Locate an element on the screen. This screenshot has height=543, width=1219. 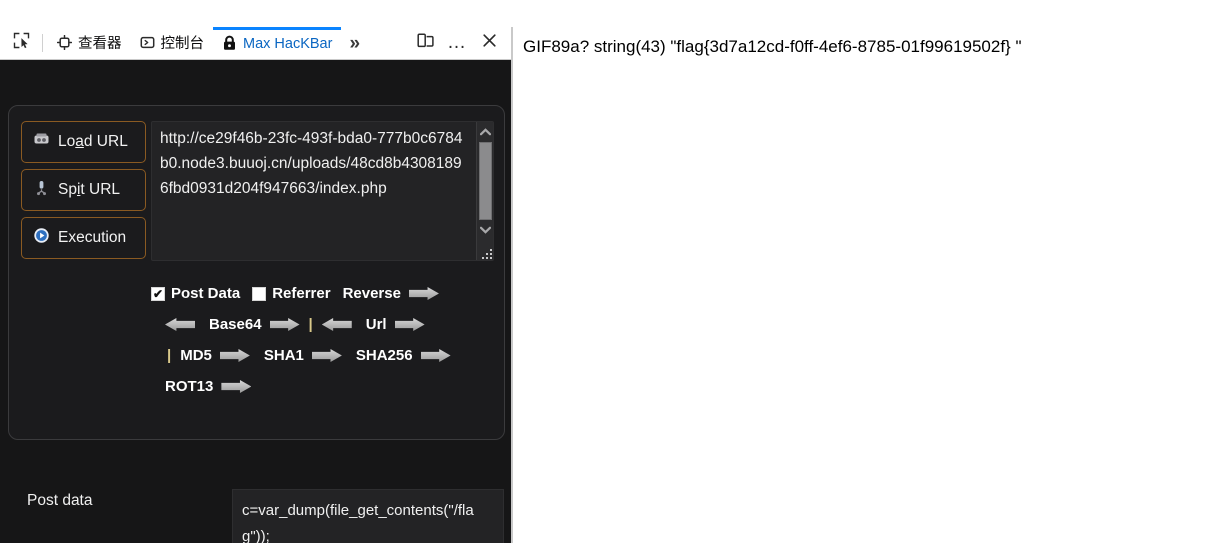
execute-button: Execution is located at coordinates (83, 238).